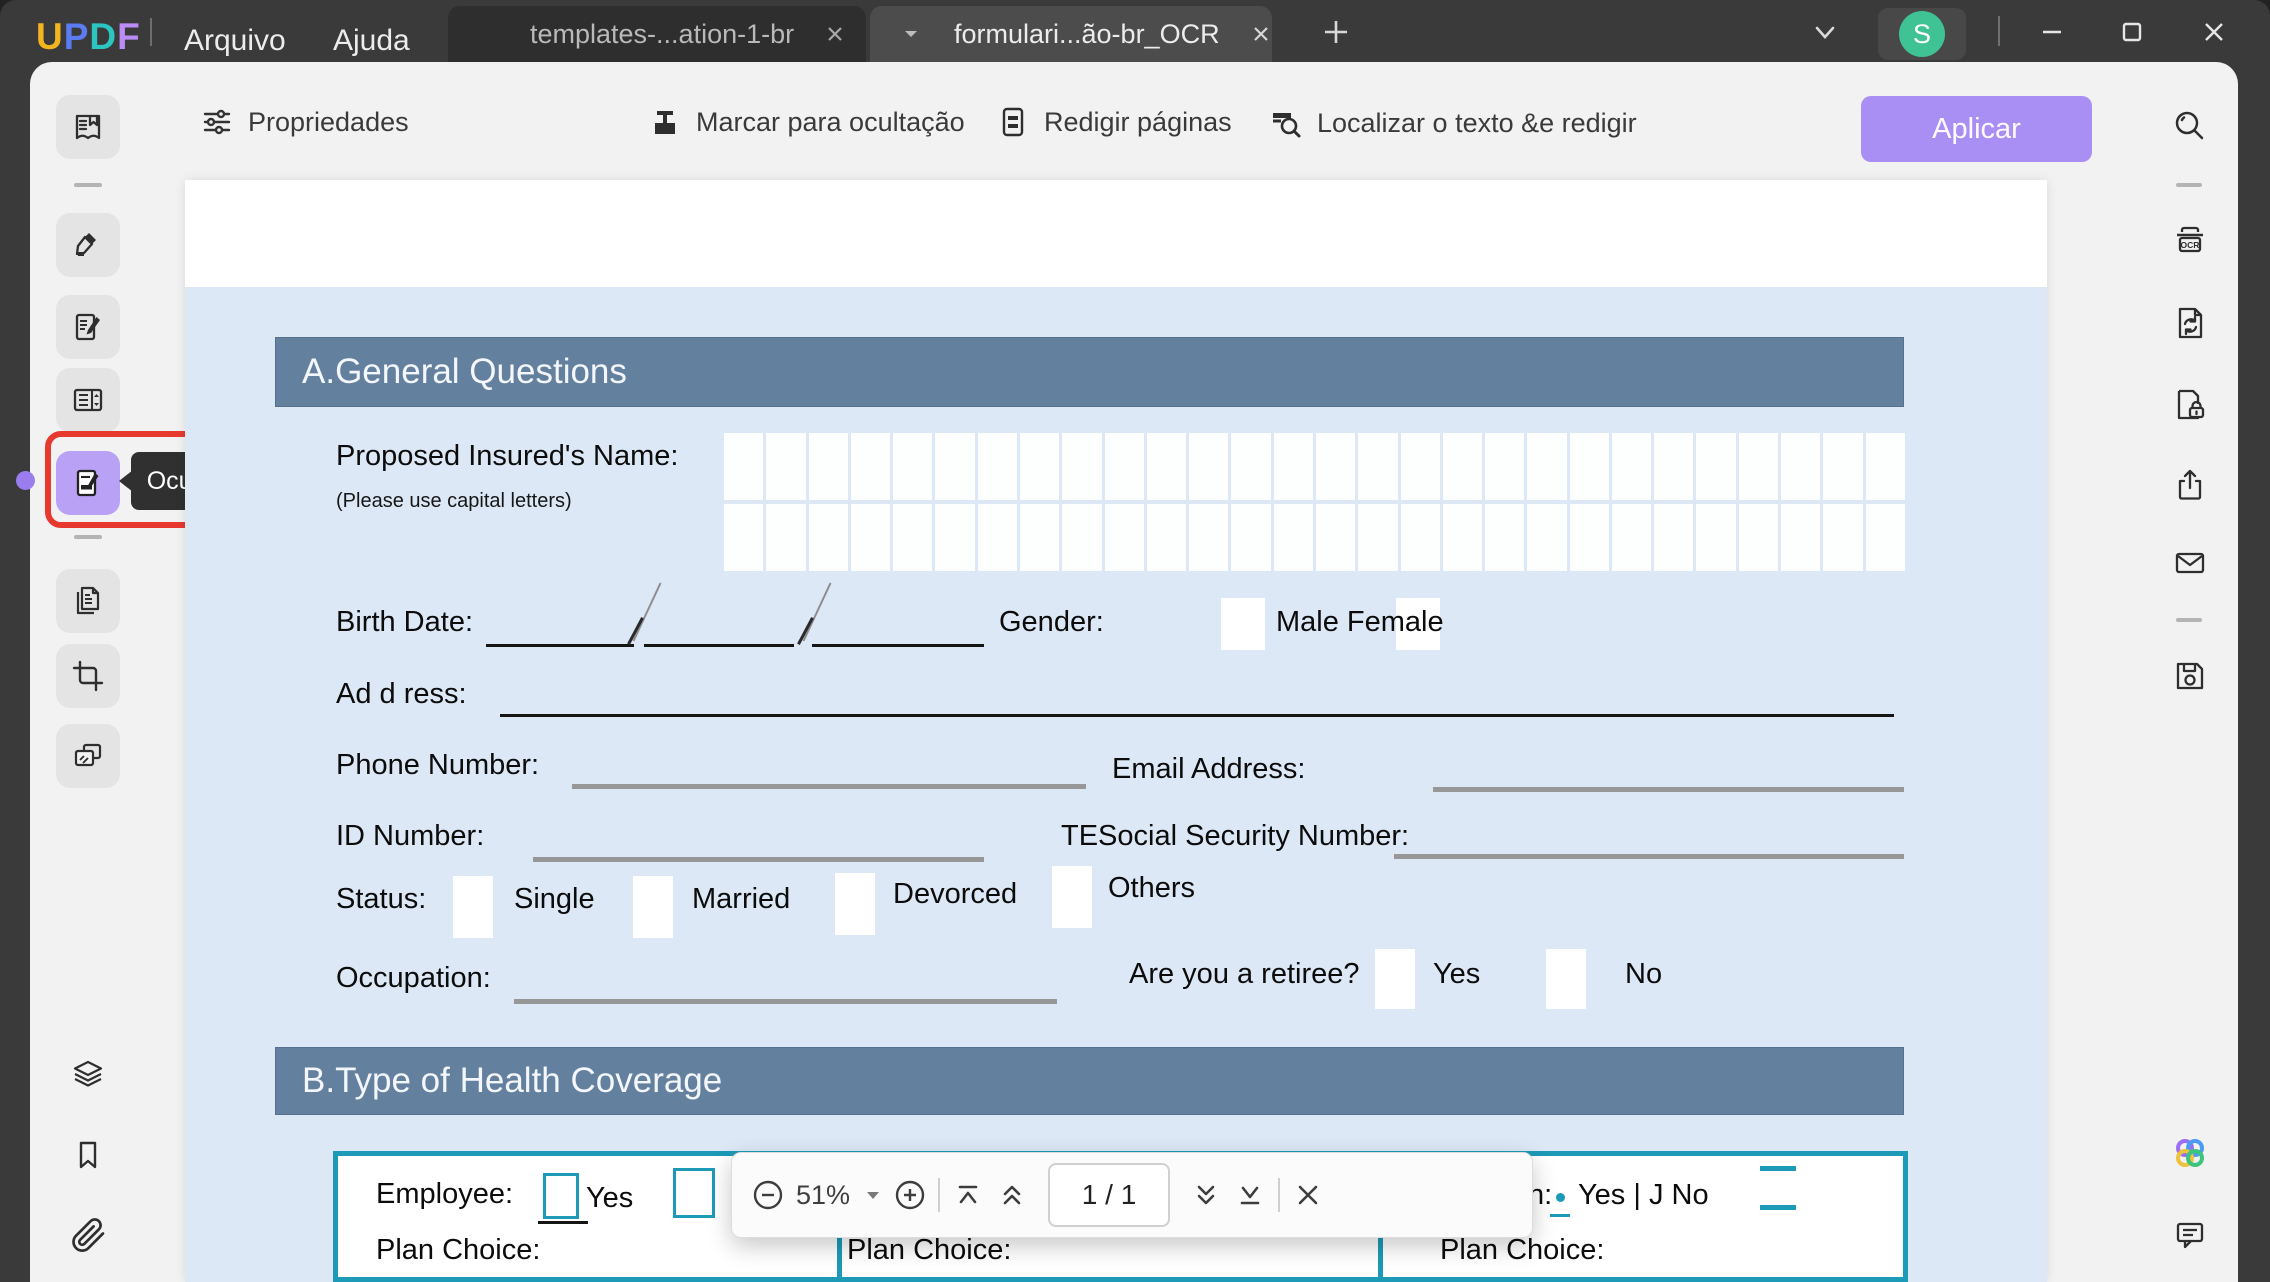  I want to click on tab-templates: templates-...ation-1-br, so click(657, 34).